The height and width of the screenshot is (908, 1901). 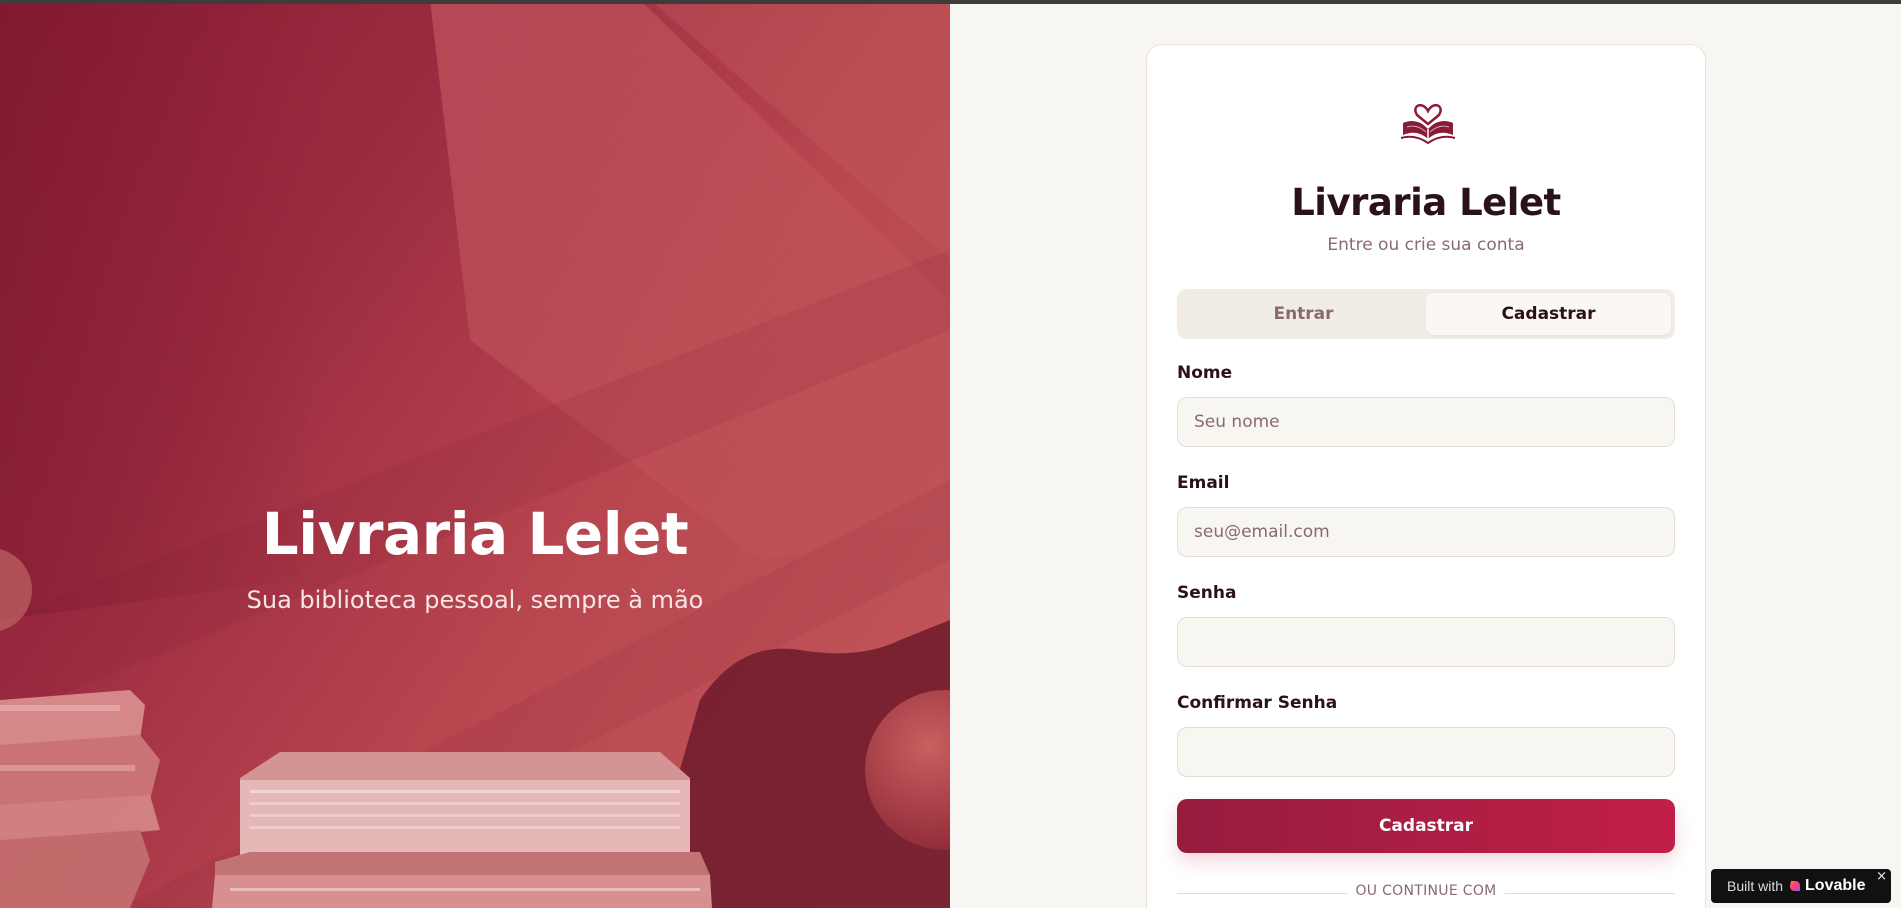 What do you see at coordinates (1426, 422) in the screenshot?
I see `name-field` at bounding box center [1426, 422].